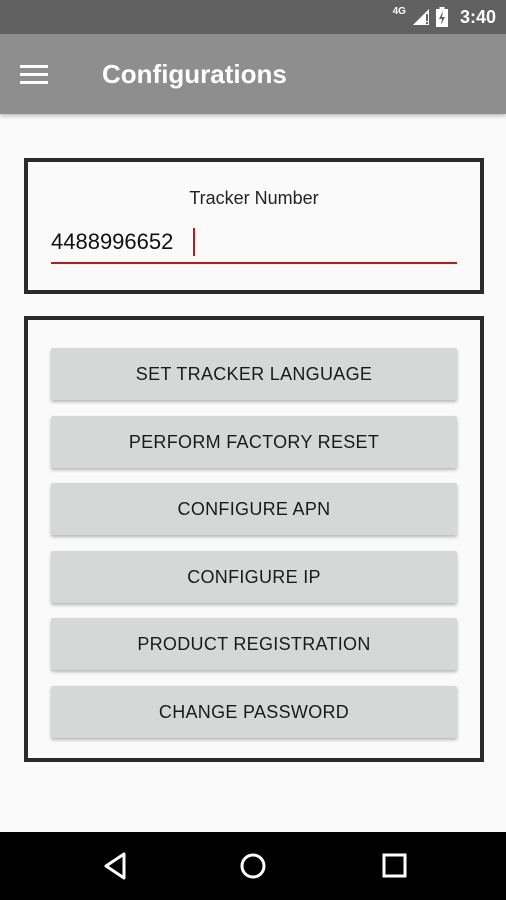  What do you see at coordinates (34, 74) in the screenshot?
I see `hamburger-menu-icon` at bounding box center [34, 74].